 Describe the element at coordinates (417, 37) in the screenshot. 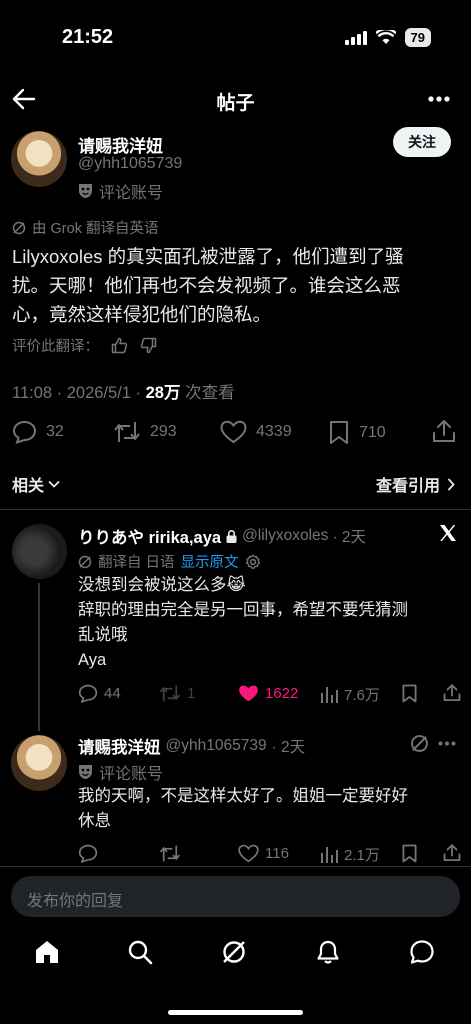

I see `battery-indicator: 79` at that location.